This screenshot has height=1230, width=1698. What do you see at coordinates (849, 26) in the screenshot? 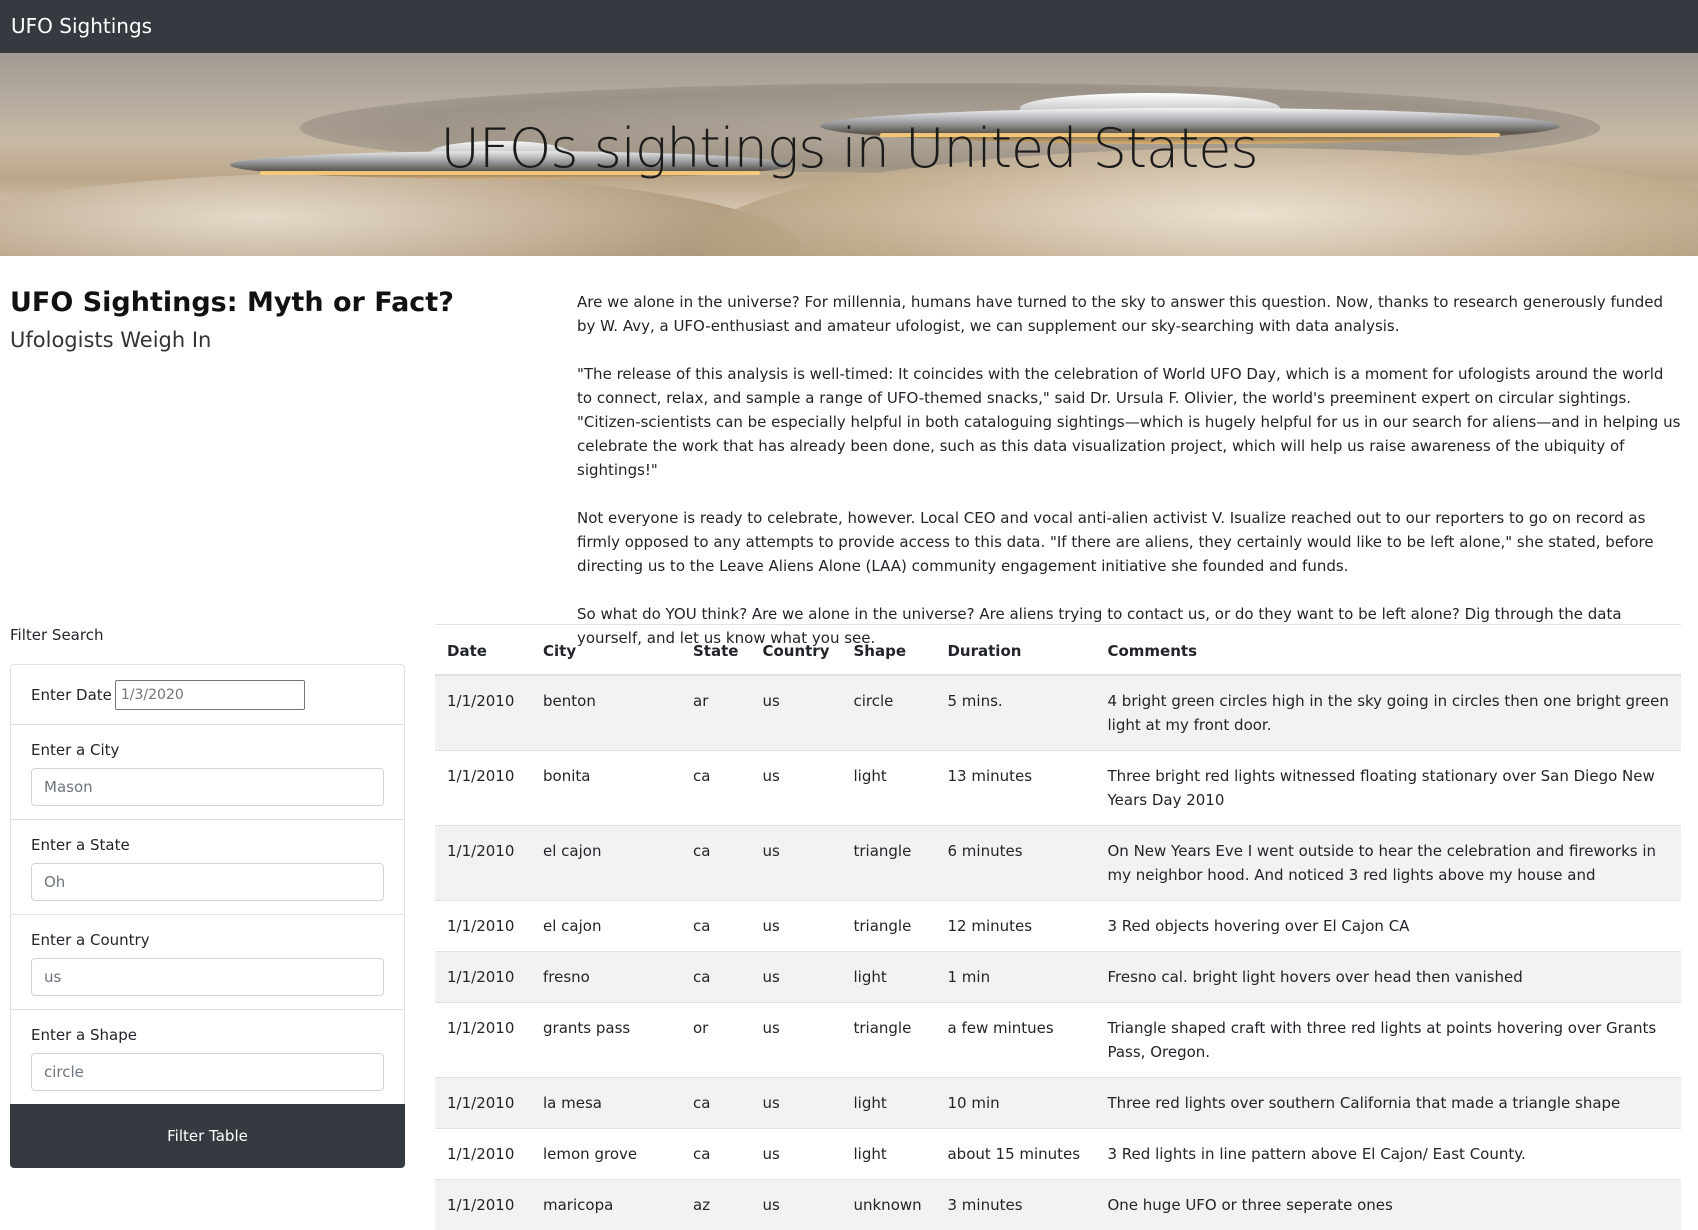
I see `navbar: UFO Sightings` at bounding box center [849, 26].